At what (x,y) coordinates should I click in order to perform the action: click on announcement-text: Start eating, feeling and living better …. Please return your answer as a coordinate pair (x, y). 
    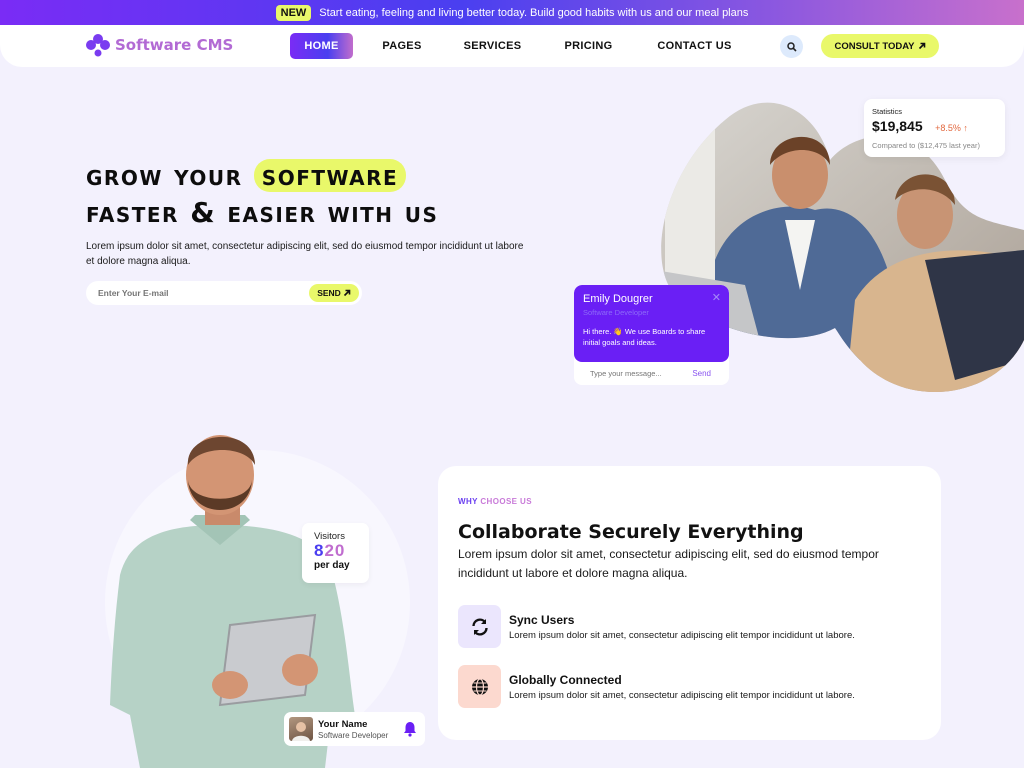
    Looking at the image, I should click on (534, 12).